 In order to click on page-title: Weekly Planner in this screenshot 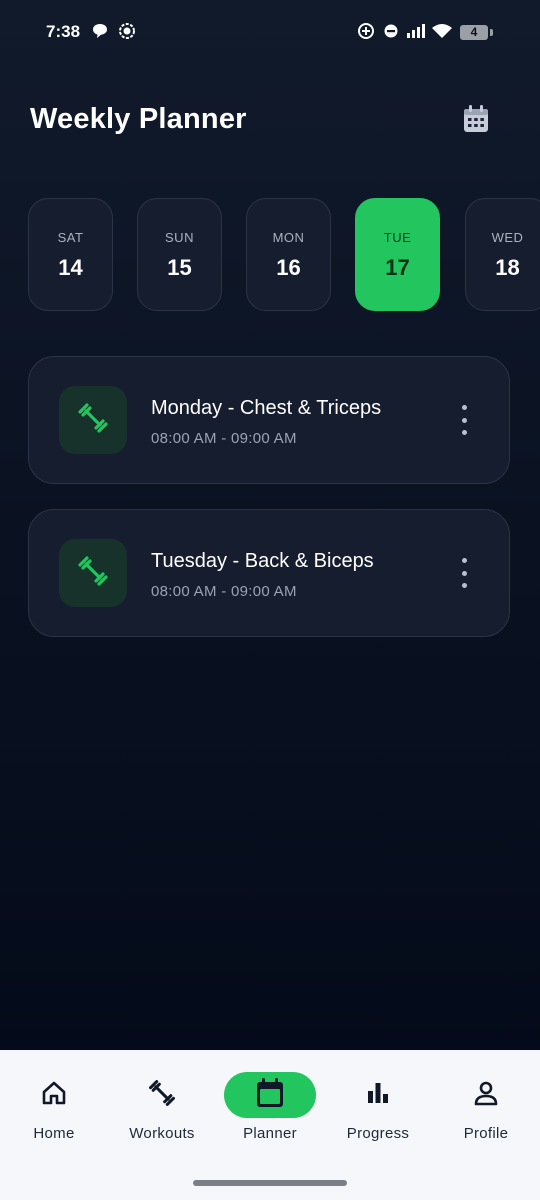, I will do `click(138, 119)`.